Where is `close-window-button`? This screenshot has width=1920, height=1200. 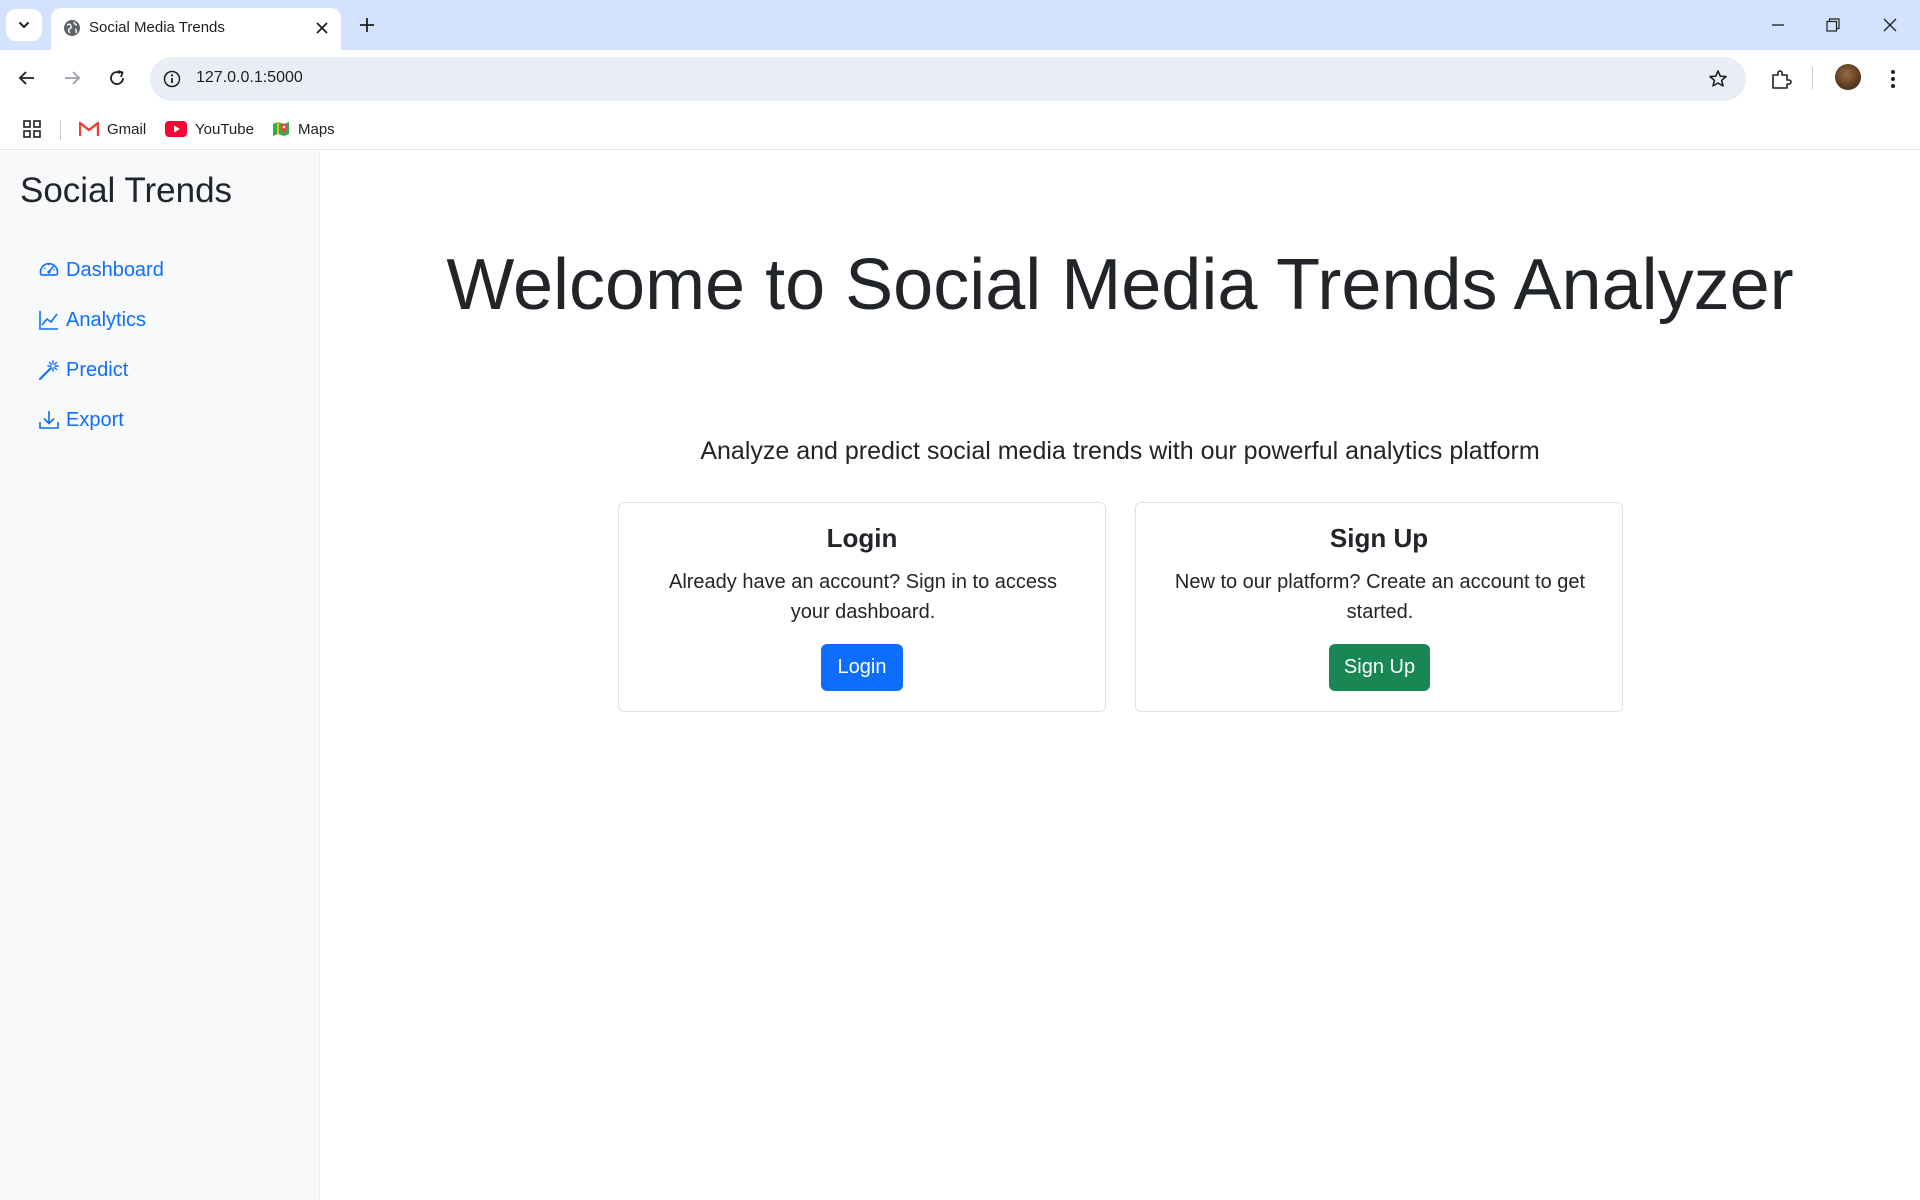 close-window-button is located at coordinates (1890, 25).